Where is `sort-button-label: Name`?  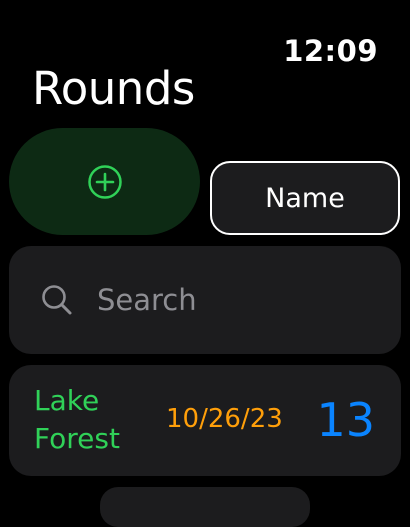 sort-button-label: Name is located at coordinates (305, 198).